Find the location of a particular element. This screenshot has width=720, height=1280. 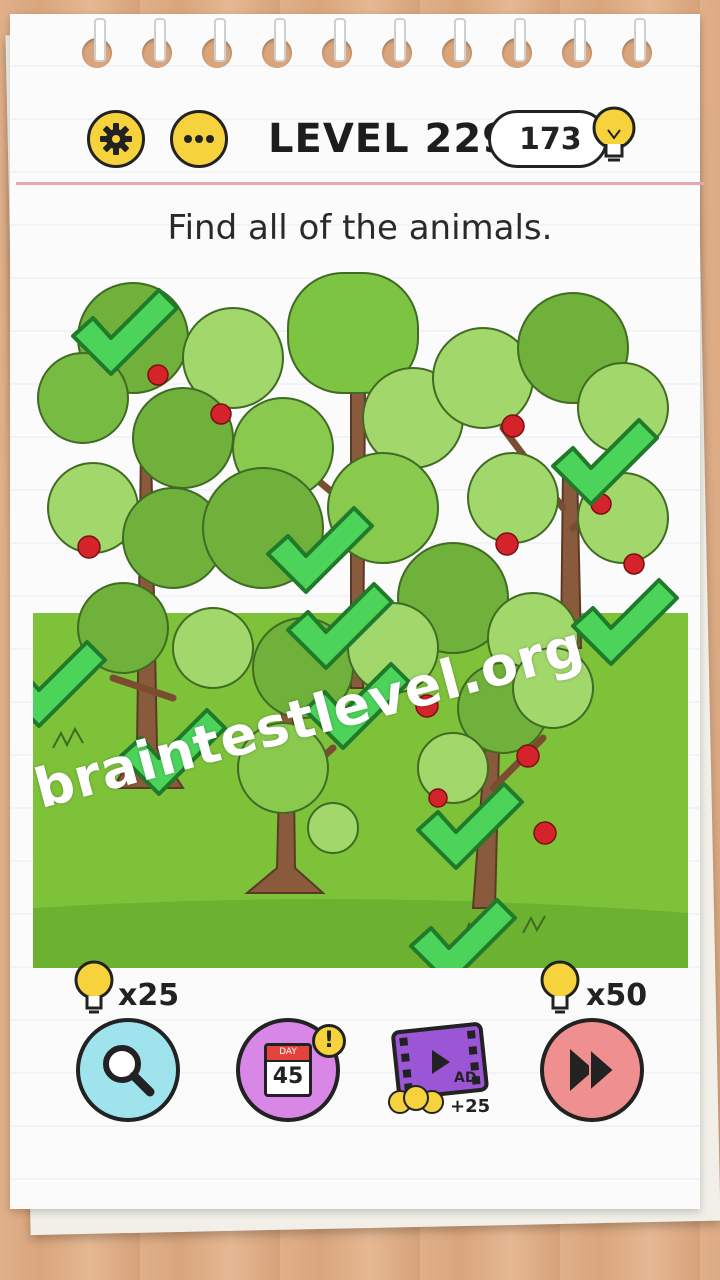

calendar-day-label: DAY is located at coordinates (288, 1054).